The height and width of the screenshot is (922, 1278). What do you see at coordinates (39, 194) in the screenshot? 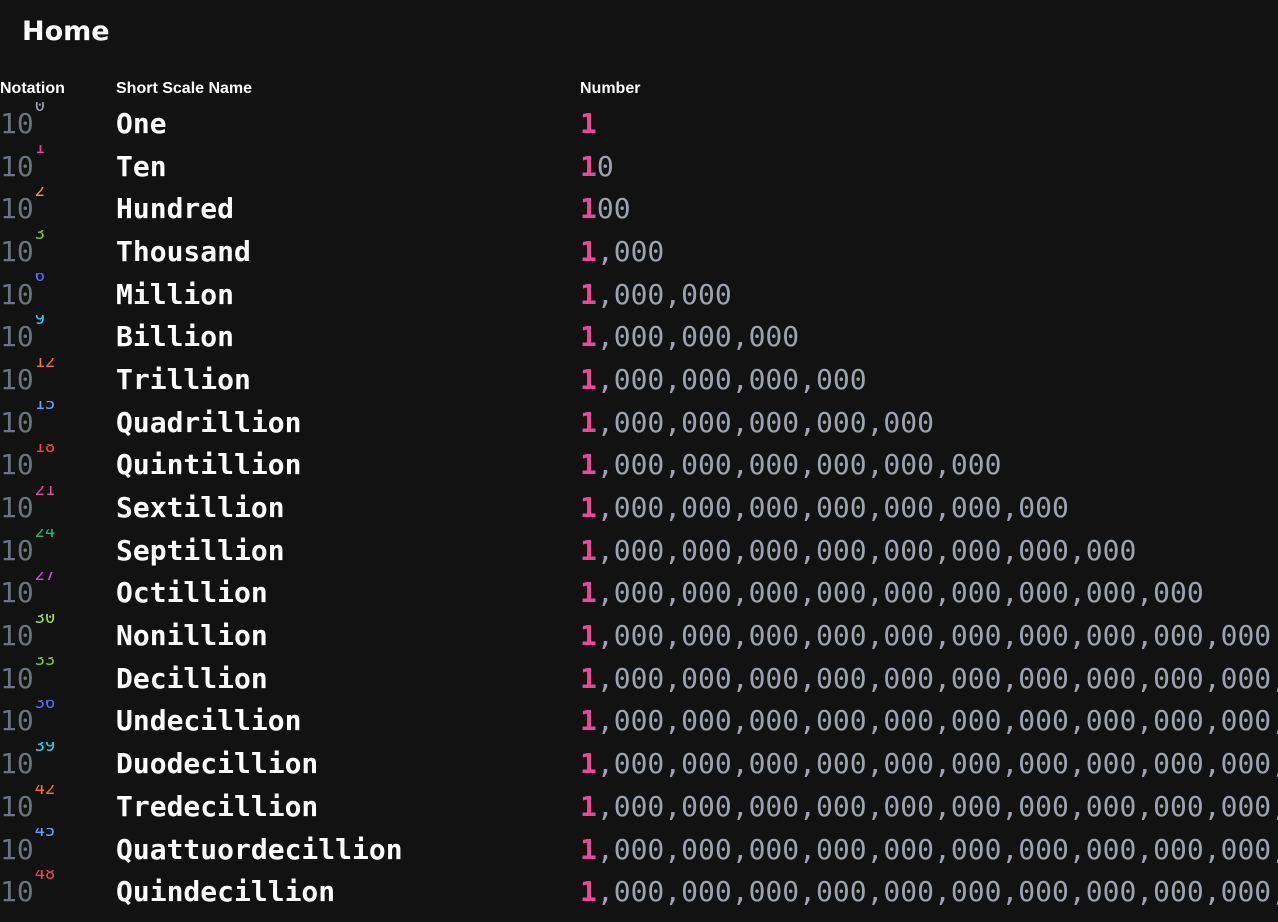
I see `notation-exponent: 2` at bounding box center [39, 194].